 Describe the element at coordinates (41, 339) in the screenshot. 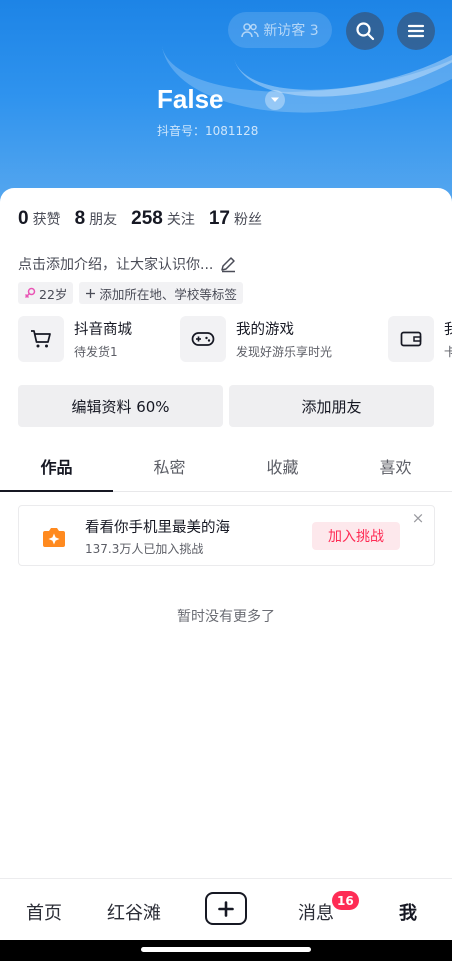

I see `cart-icon` at that location.